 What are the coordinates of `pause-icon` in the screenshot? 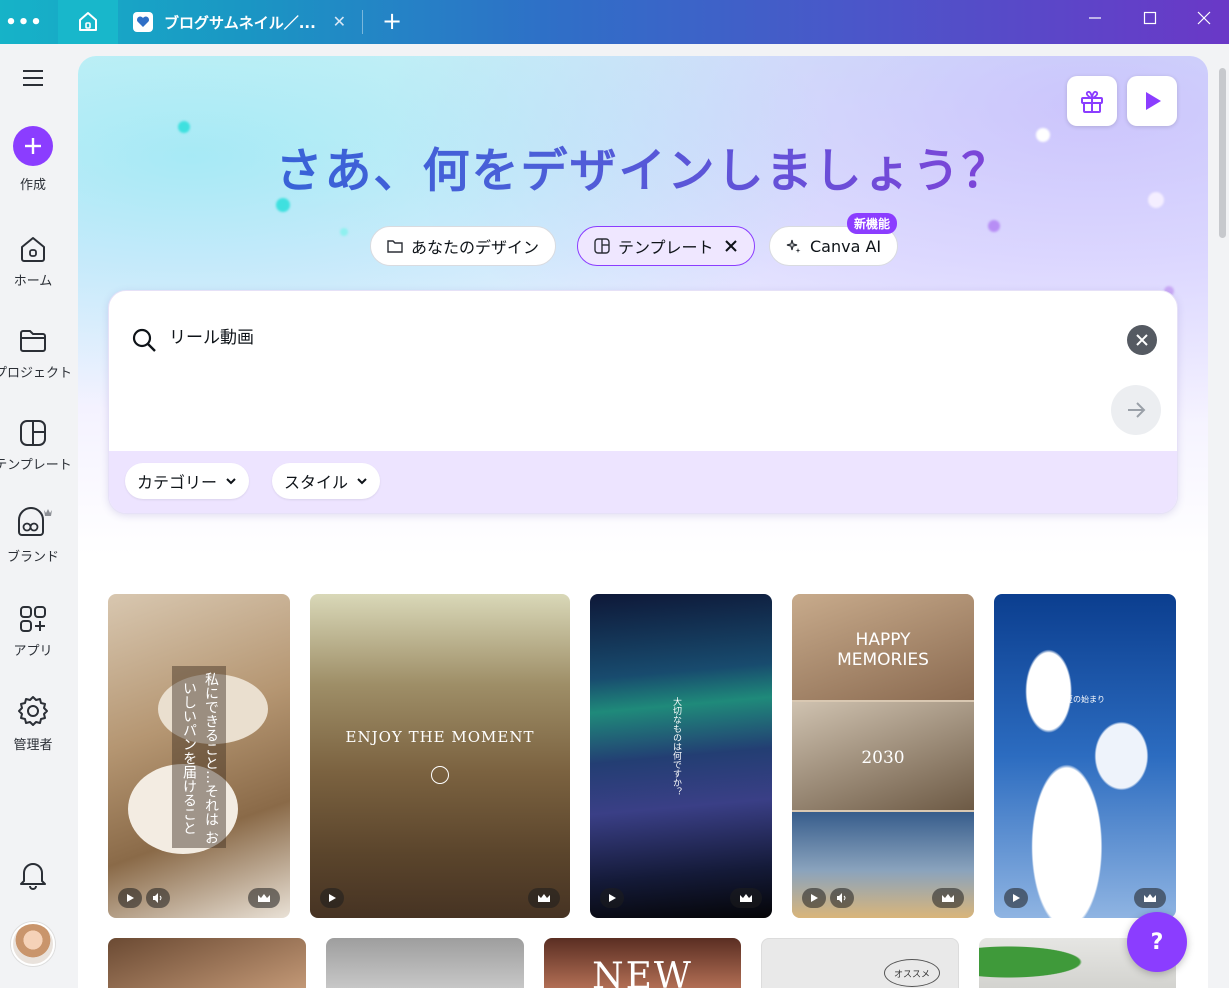 It's located at (440, 775).